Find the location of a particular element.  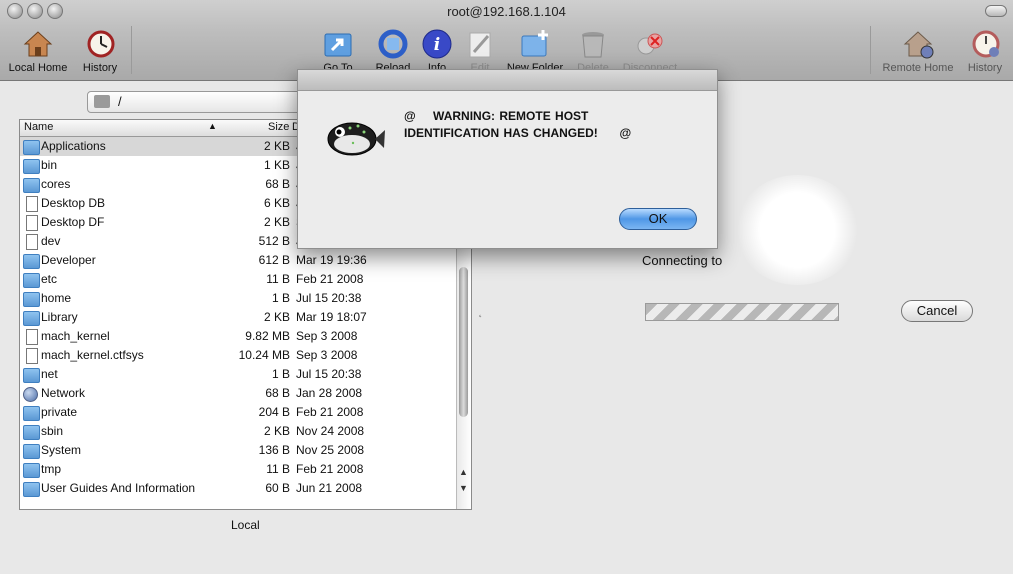

history-button-left: History is located at coordinates (100, 51).